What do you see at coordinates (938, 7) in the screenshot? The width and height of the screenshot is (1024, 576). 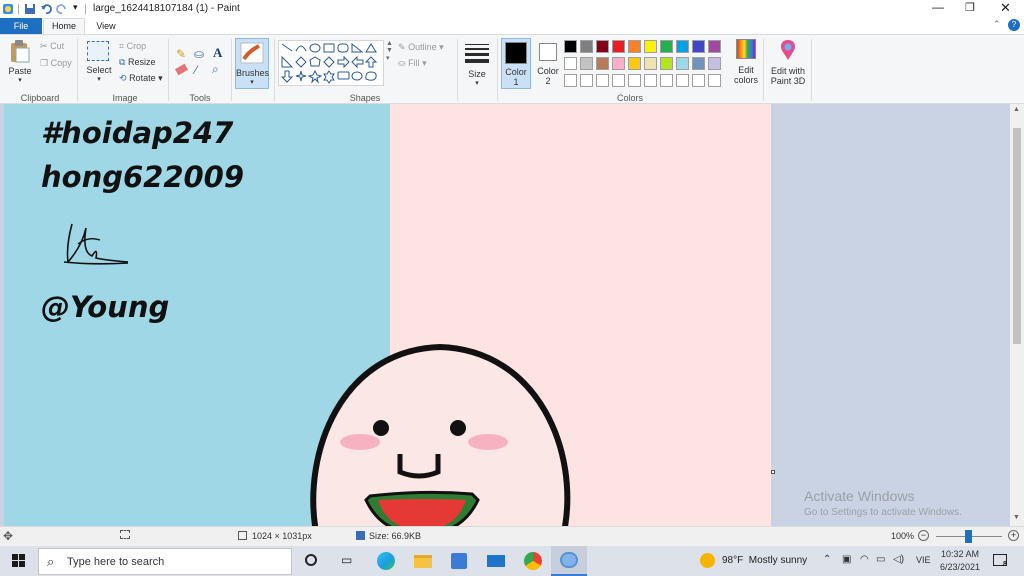 I see `minimize-button: —` at bounding box center [938, 7].